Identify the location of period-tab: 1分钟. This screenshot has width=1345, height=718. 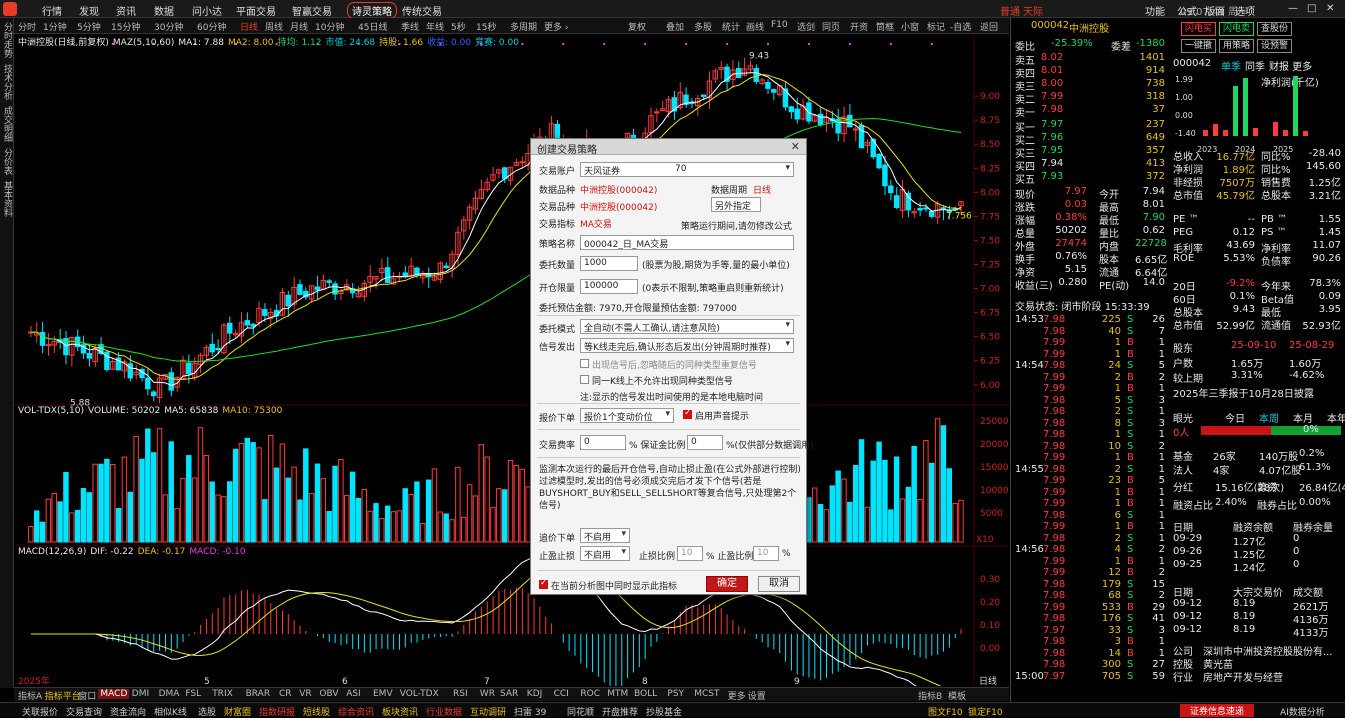
(55, 26).